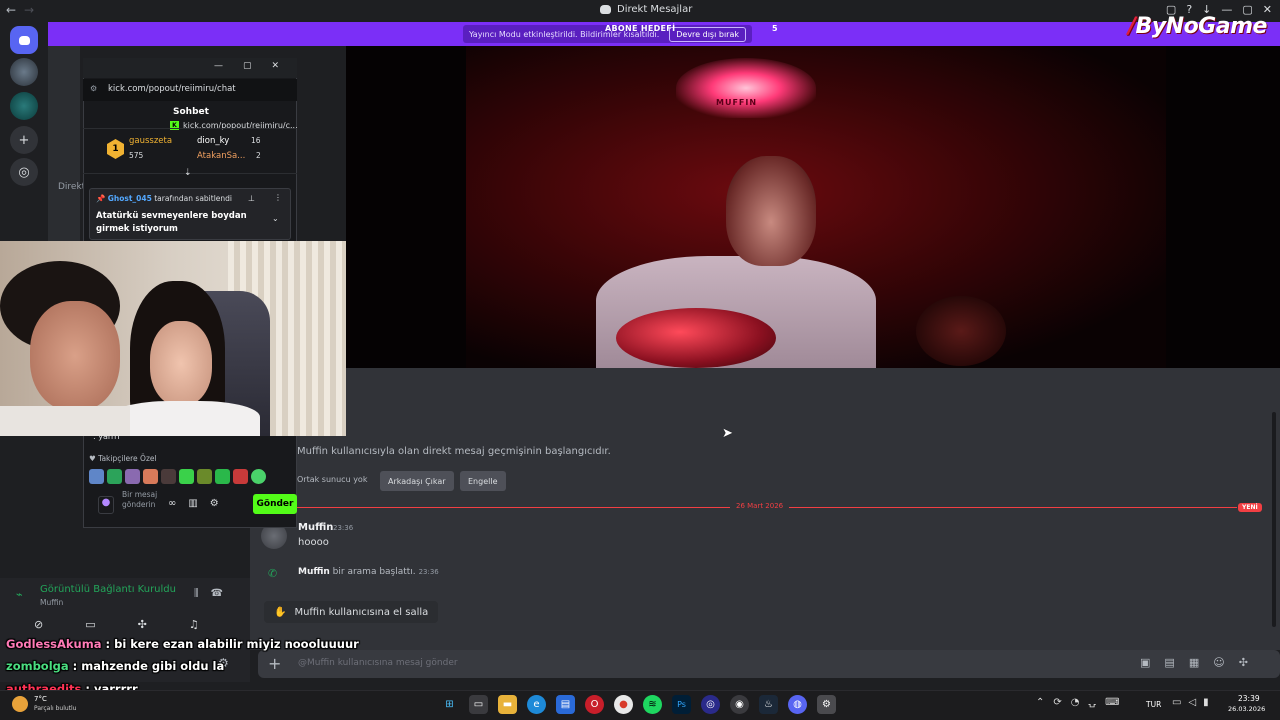 Image resolution: width=1280 pixels, height=720 pixels. Describe the element at coordinates (142, 624) in the screenshot. I see `activities-icon: ✣` at that location.